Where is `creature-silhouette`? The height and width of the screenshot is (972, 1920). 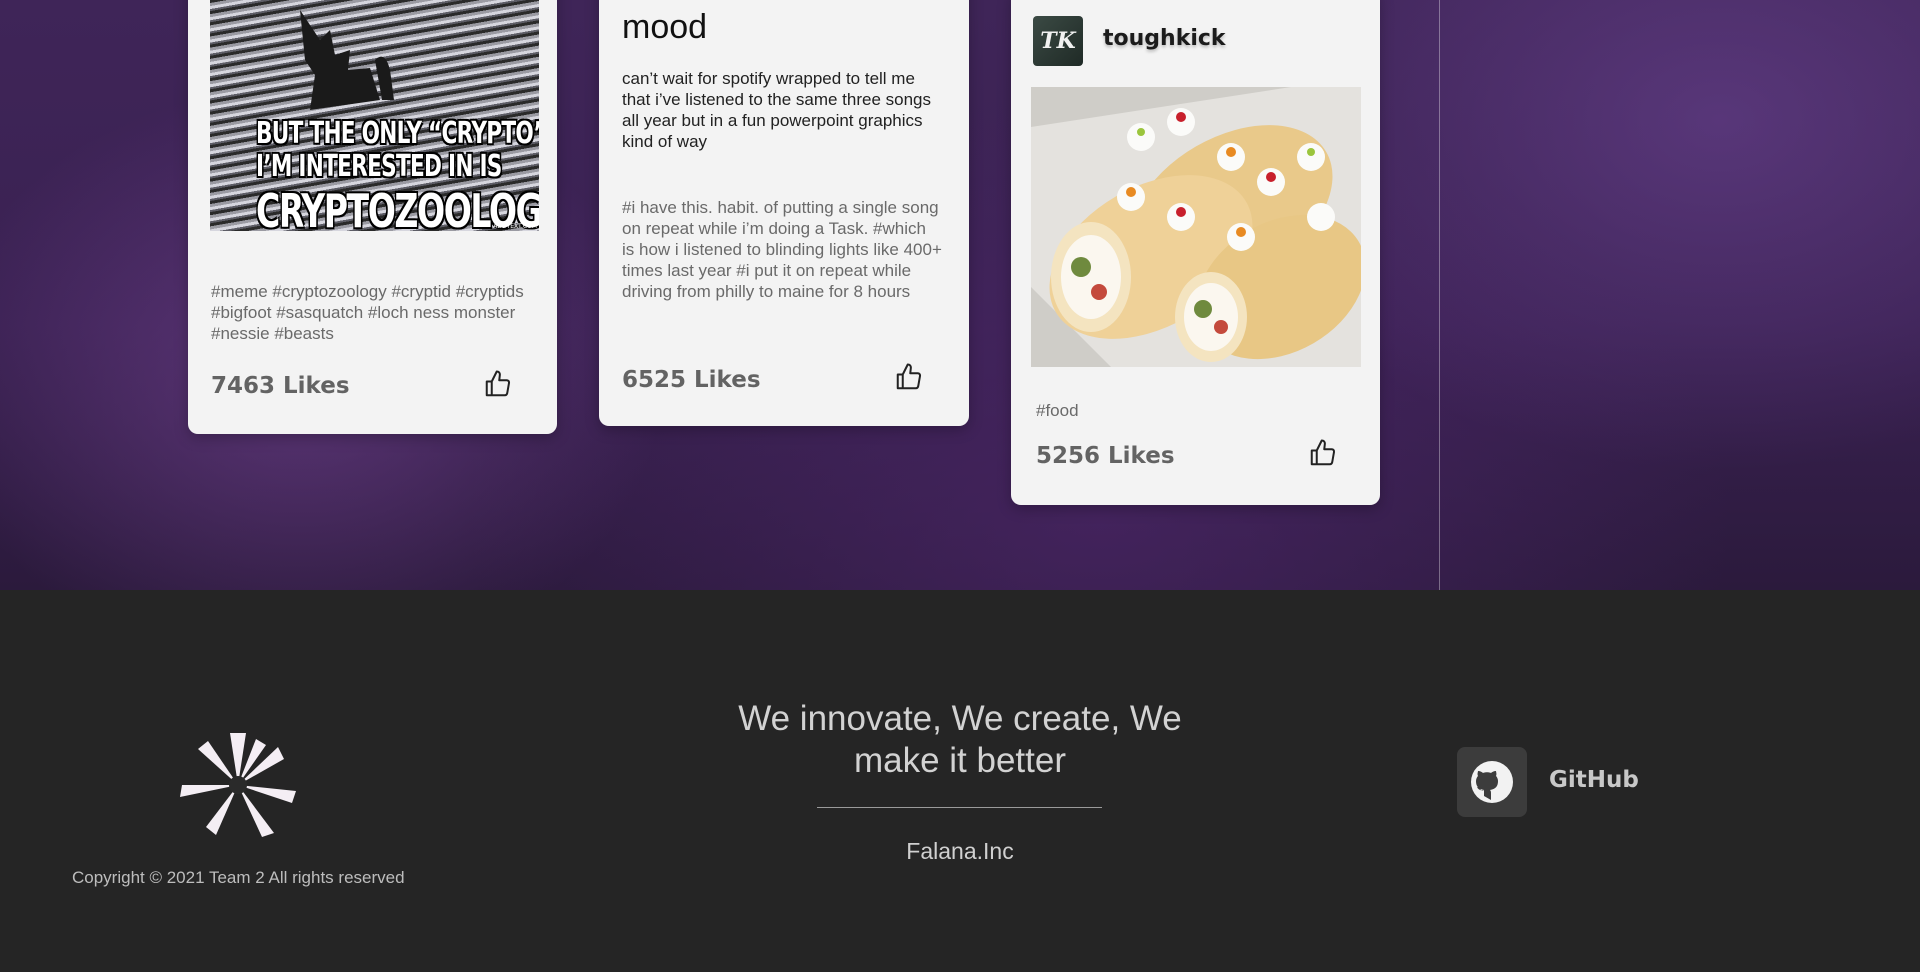
creature-silhouette is located at coordinates (347, 60).